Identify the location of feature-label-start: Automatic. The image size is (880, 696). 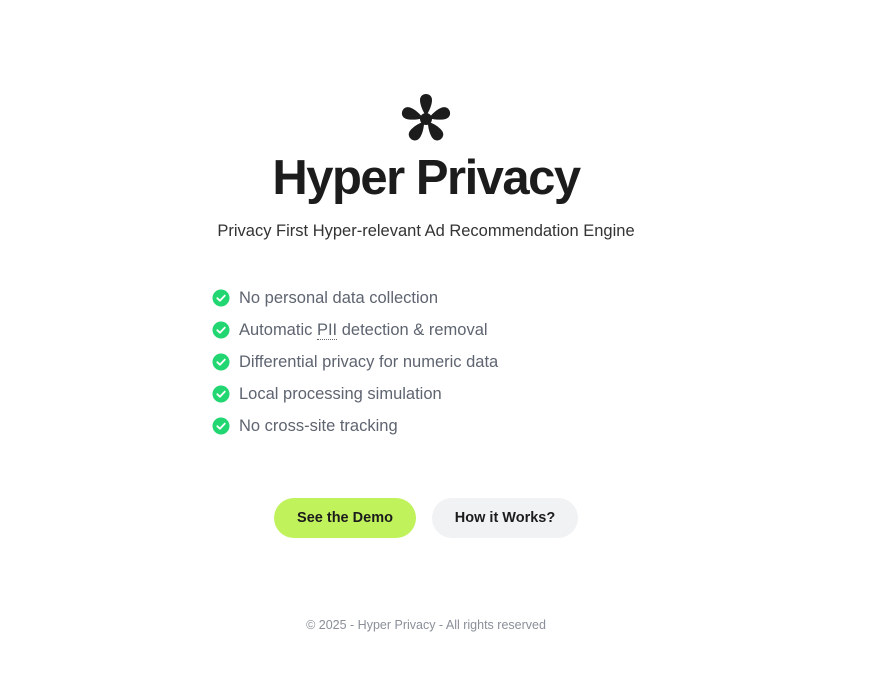
(278, 329).